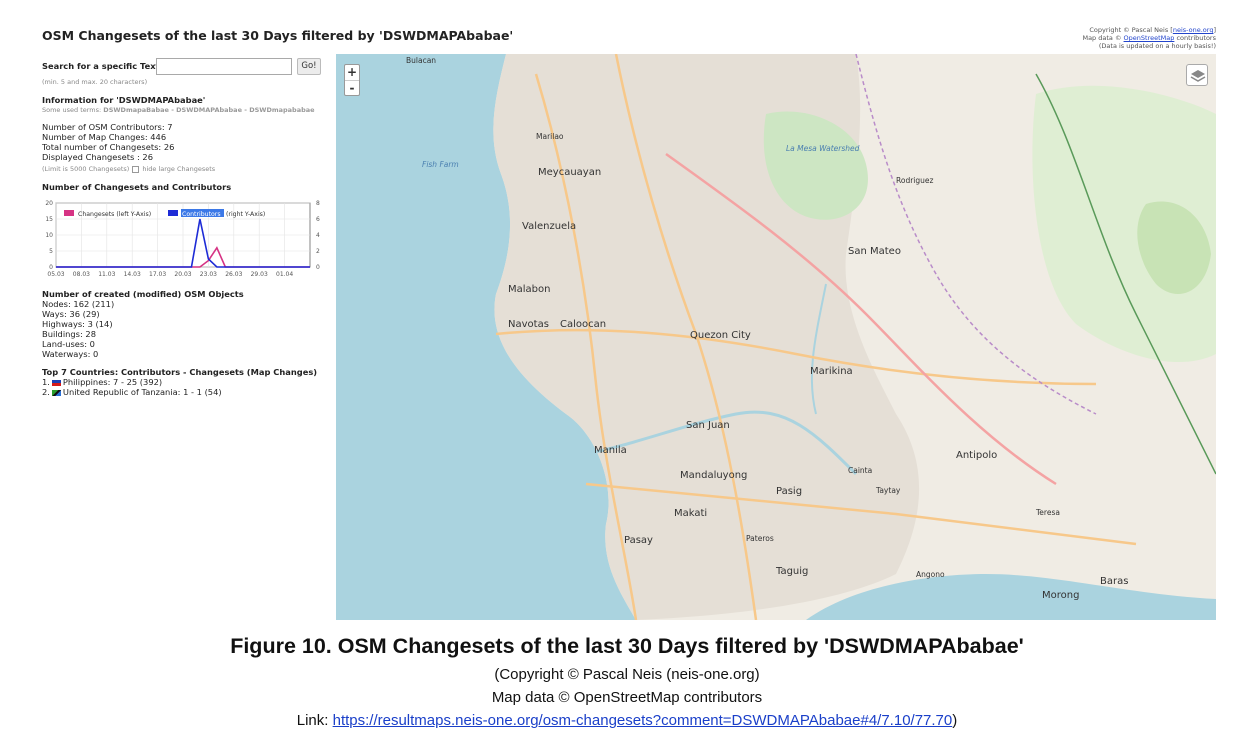 The width and height of the screenshot is (1254, 752). What do you see at coordinates (49, 235) in the screenshot?
I see `y-left-tick-label: 10` at bounding box center [49, 235].